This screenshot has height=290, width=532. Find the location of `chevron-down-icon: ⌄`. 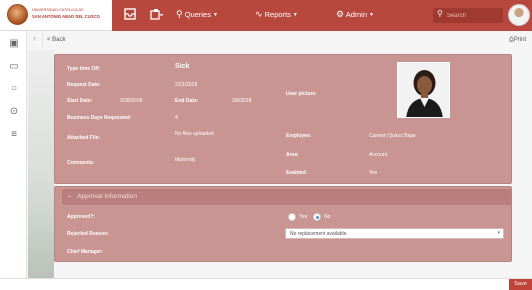

chevron-down-icon: ⌄ is located at coordinates (70, 196).